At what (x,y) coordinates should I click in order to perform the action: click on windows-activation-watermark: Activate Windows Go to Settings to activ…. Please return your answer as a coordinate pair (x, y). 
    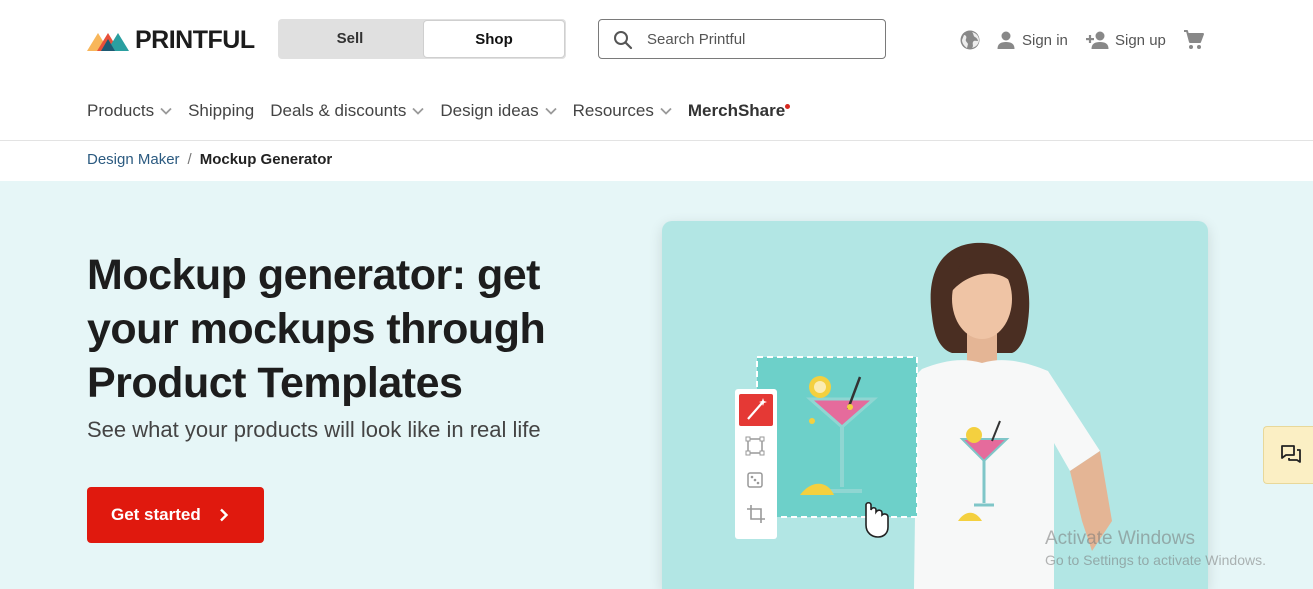
    Looking at the image, I should click on (1155, 548).